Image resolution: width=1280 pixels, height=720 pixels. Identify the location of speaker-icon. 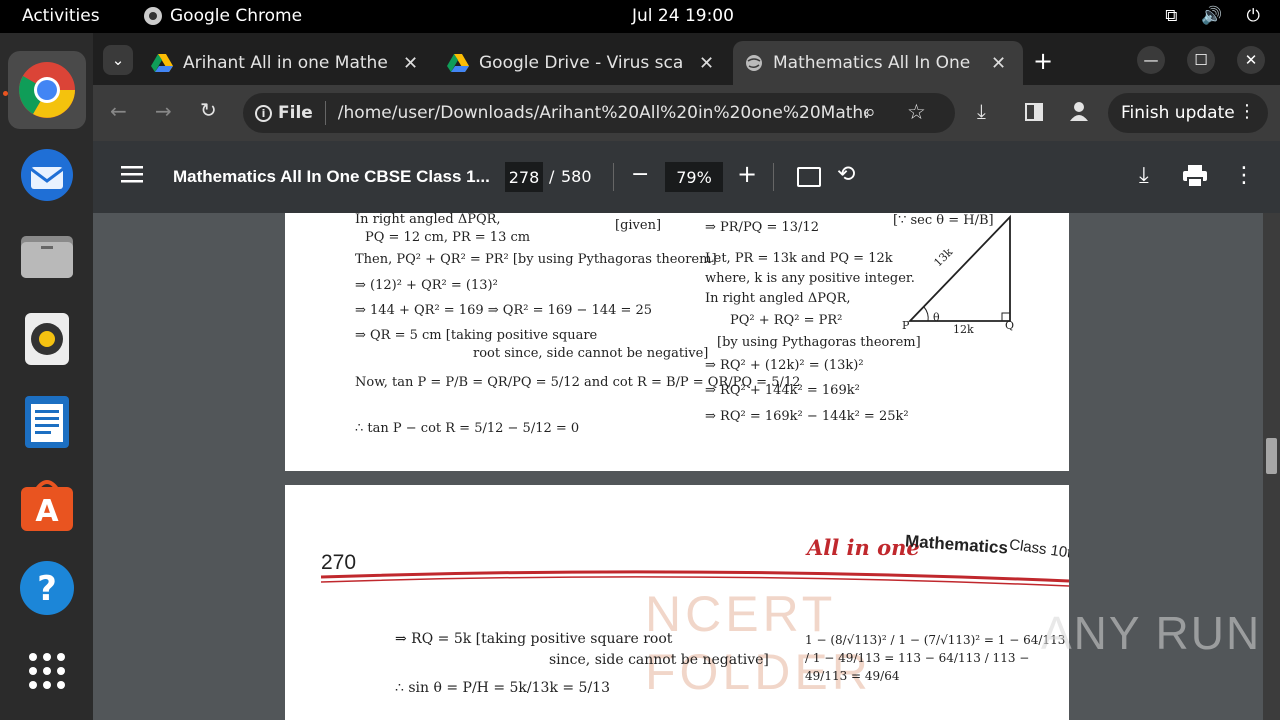
(47, 339).